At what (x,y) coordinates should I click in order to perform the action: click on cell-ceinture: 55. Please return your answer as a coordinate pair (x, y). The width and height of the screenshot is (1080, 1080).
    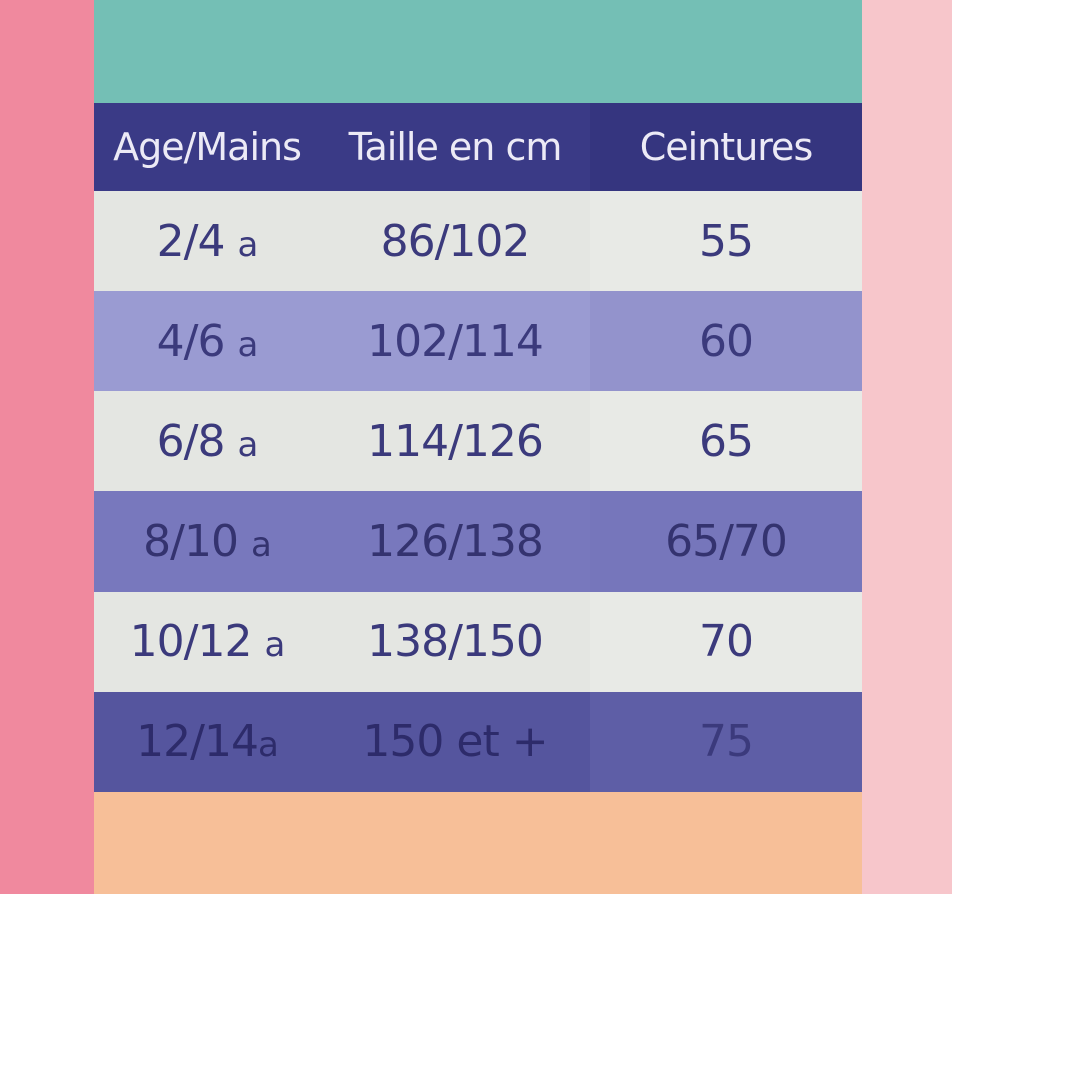
    Looking at the image, I should click on (726, 241).